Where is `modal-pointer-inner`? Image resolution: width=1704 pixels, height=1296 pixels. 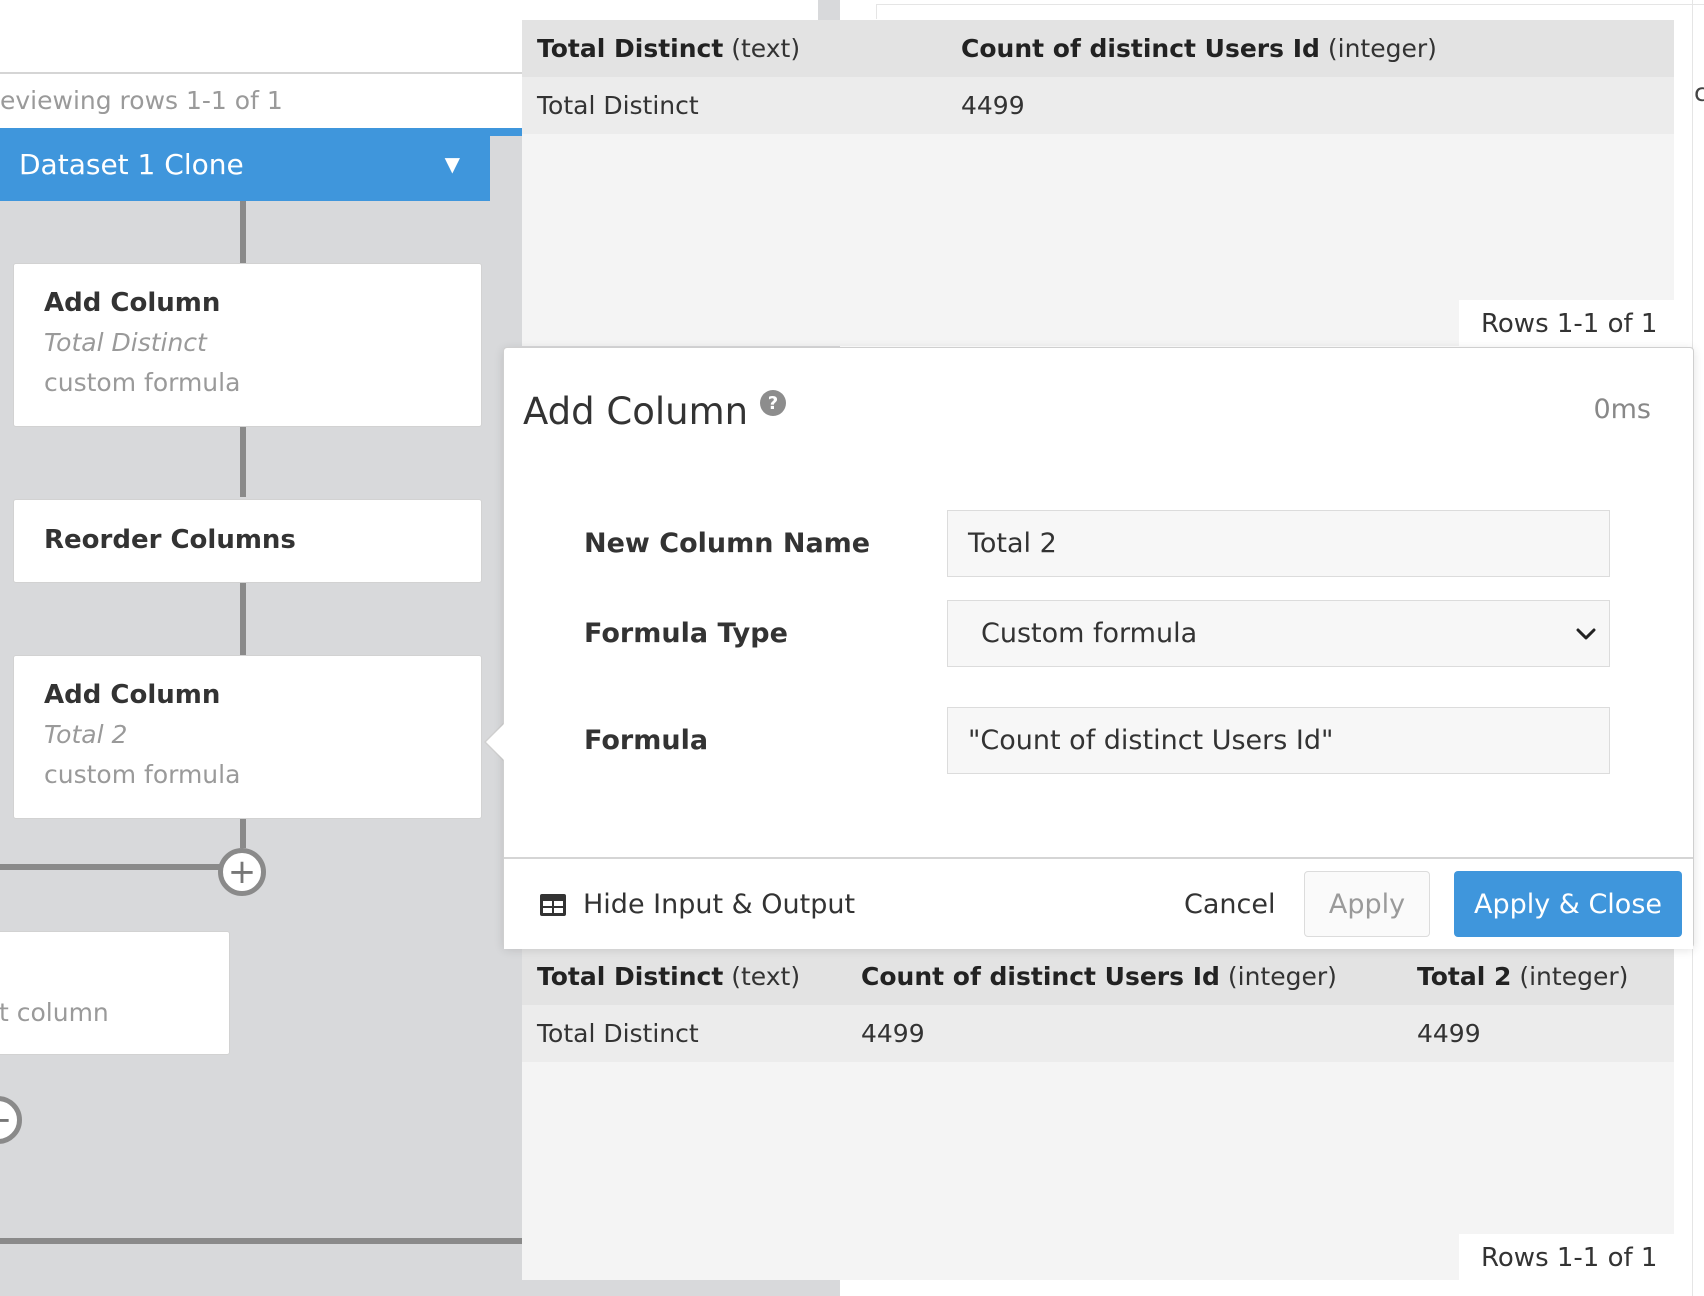 modal-pointer-inner is located at coordinates (495, 742).